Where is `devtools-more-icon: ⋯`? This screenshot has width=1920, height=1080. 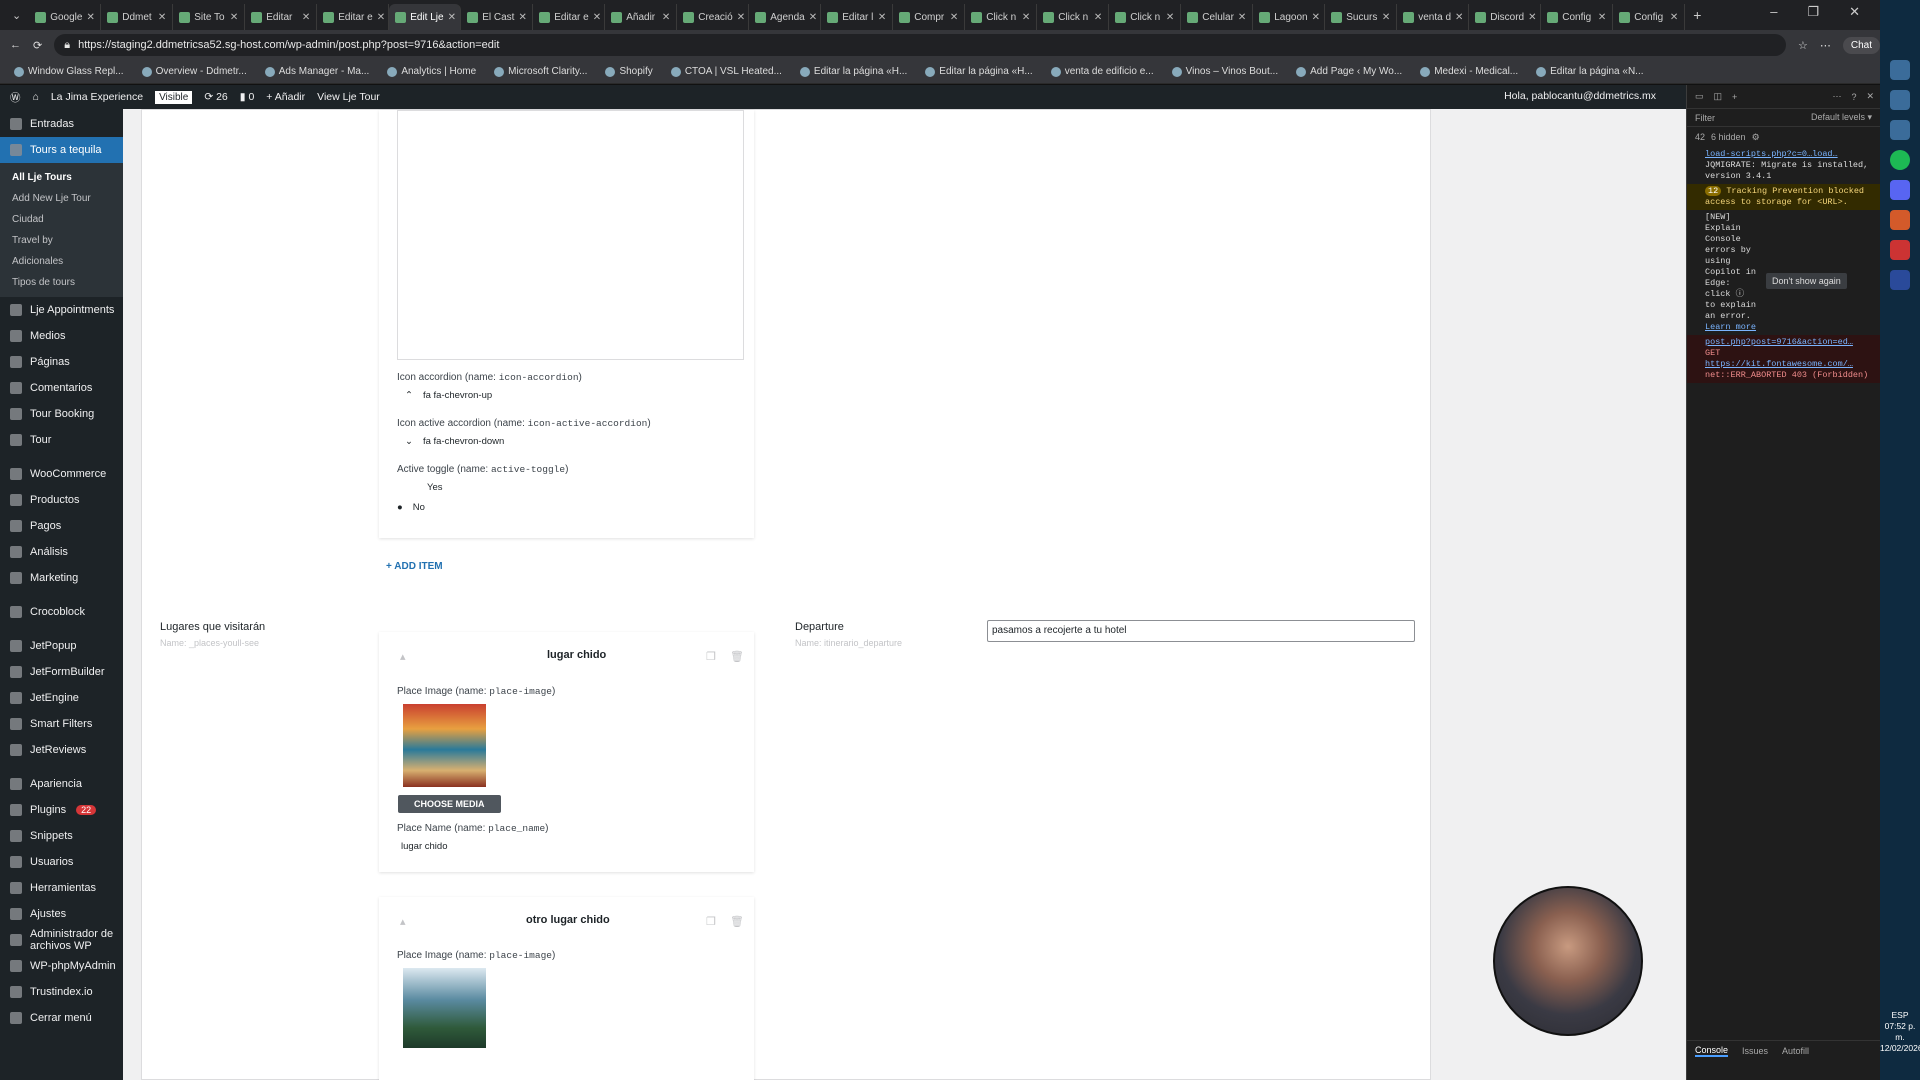
devtools-more-icon: ⋯ is located at coordinates (1836, 96).